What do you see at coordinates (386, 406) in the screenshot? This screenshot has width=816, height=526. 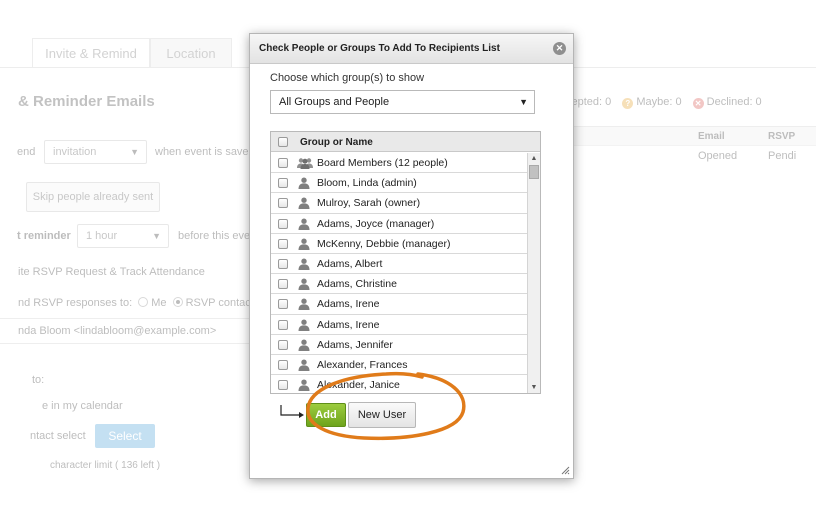 I see `highlight-circle-annotation` at bounding box center [386, 406].